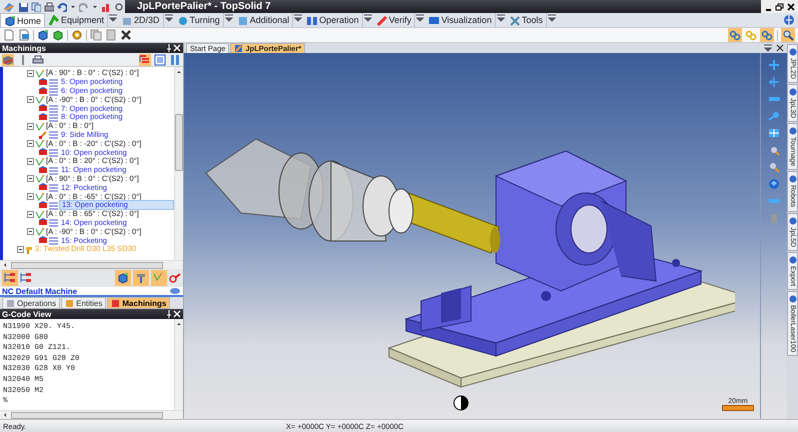 The image size is (798, 432). I want to click on ribbon-tab: Operation, so click(333, 20).